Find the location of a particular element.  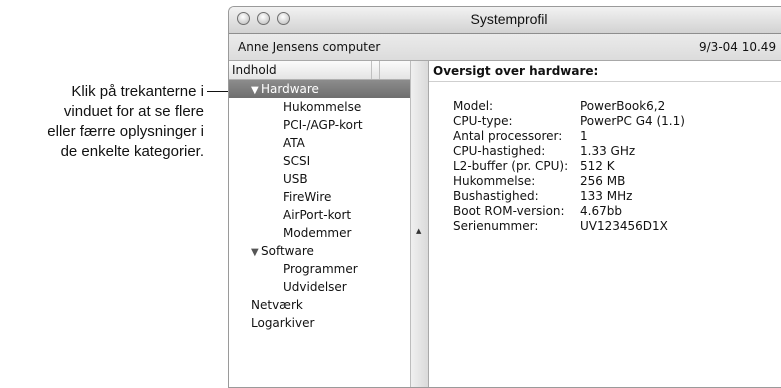

spec-value: 133 MHz is located at coordinates (606, 196).